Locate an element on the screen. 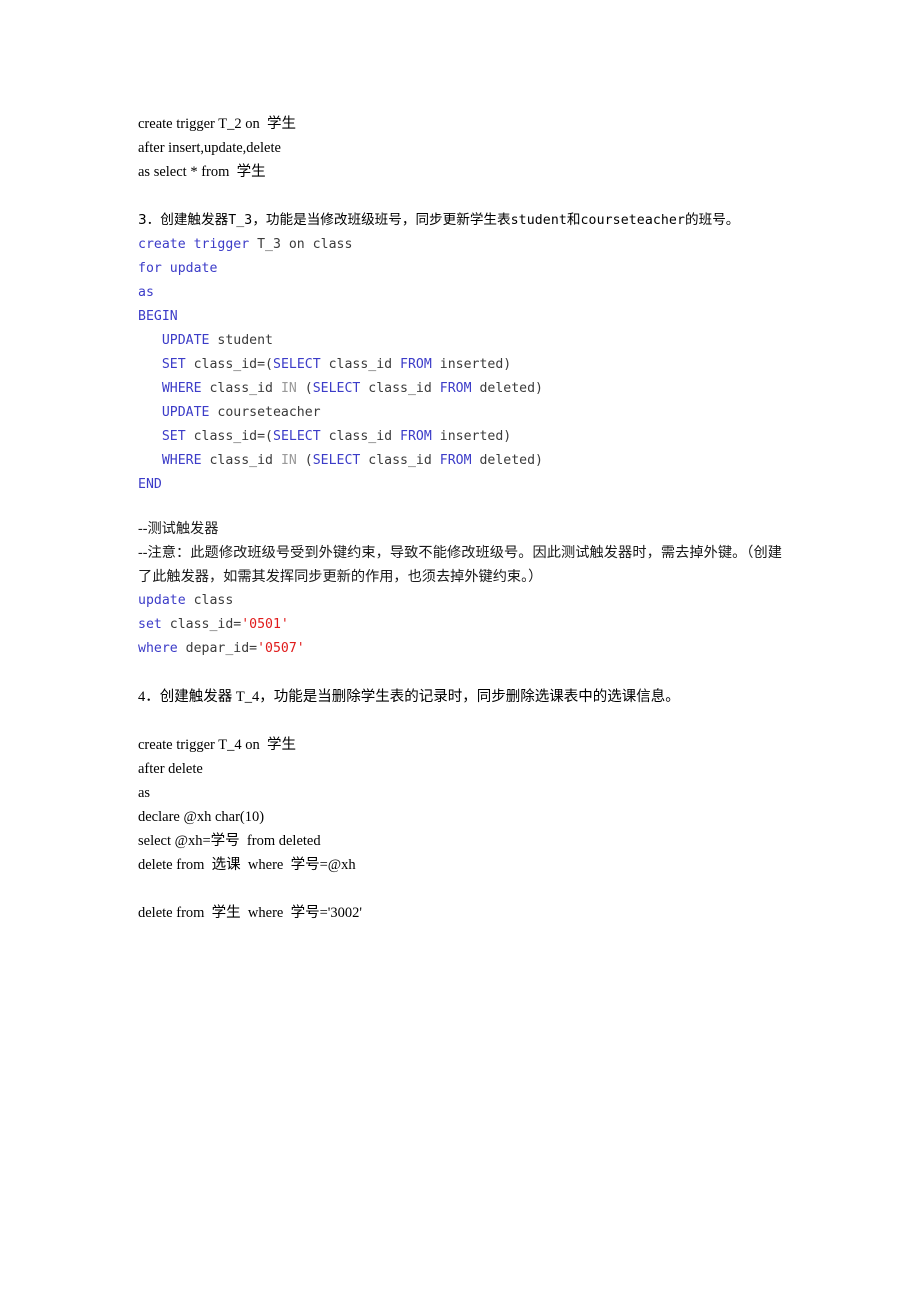 This screenshot has height=1302, width=920. code-t3-line-2: for update is located at coordinates (460, 269).